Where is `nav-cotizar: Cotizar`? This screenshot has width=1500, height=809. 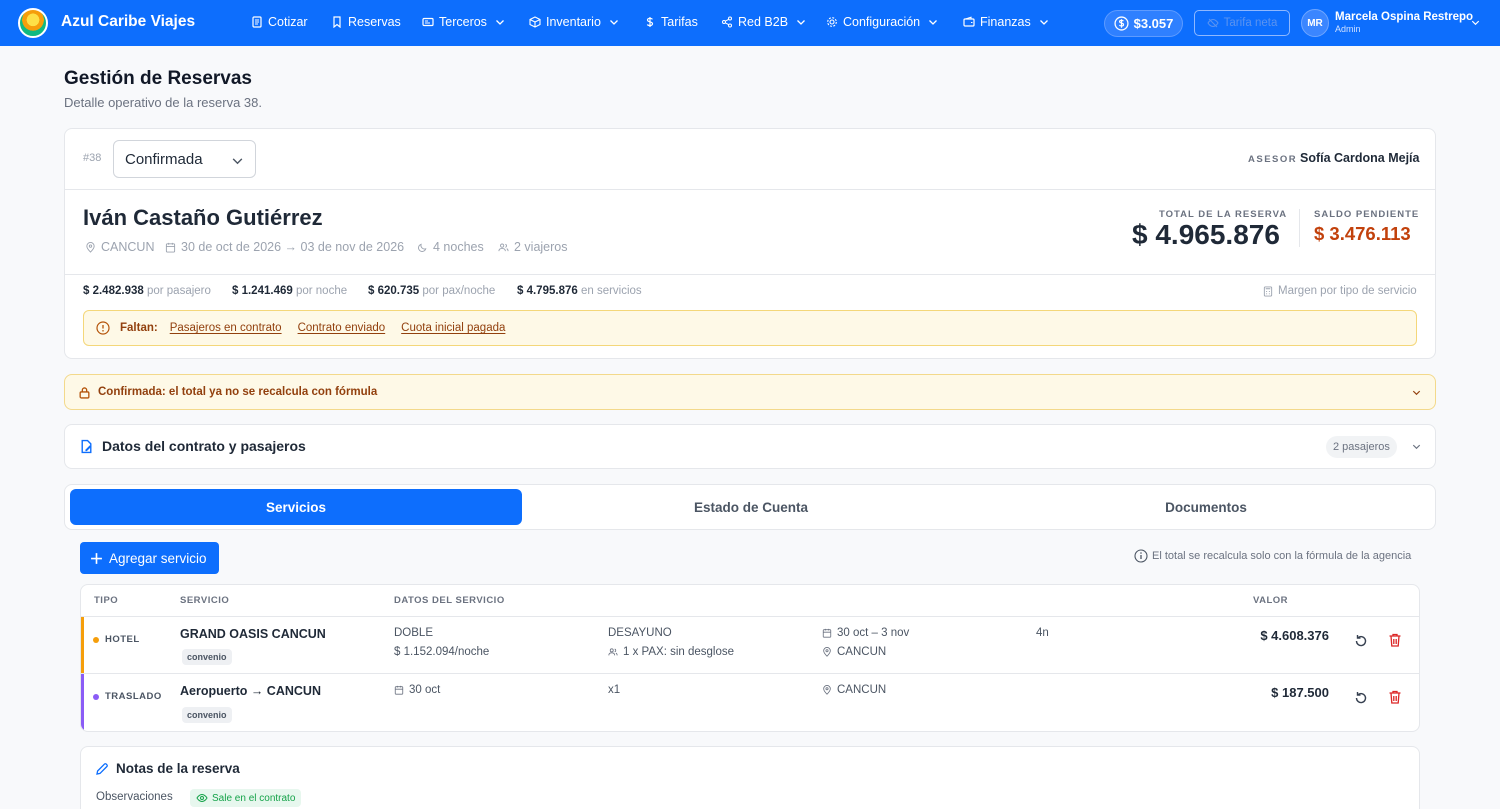 nav-cotizar: Cotizar is located at coordinates (279, 22).